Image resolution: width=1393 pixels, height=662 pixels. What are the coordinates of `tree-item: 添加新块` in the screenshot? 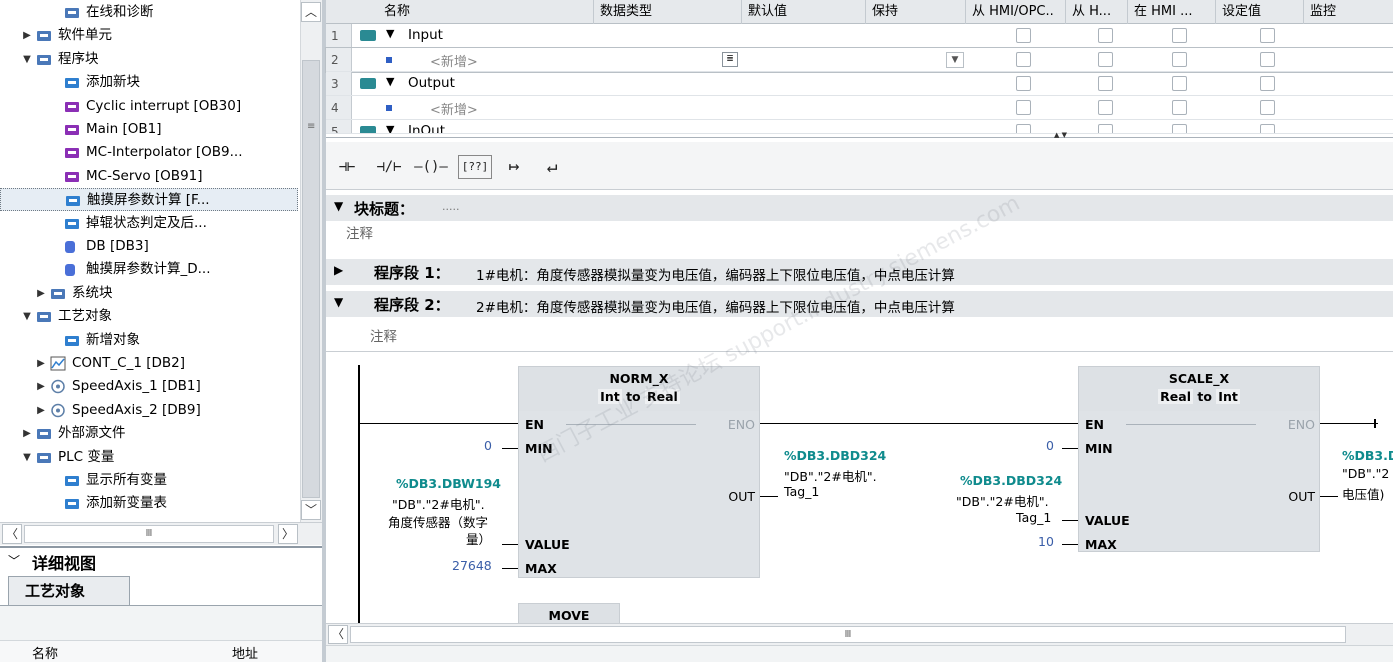 It's located at (149, 82).